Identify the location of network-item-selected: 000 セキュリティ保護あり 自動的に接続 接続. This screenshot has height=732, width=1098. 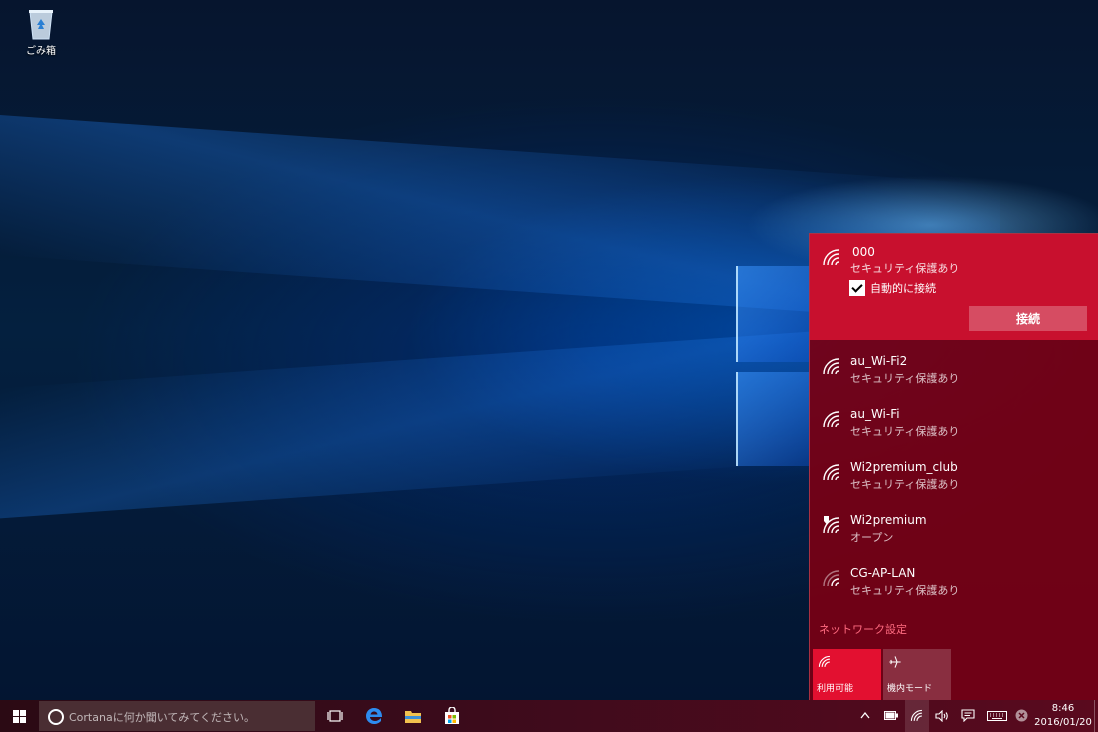
(954, 287).